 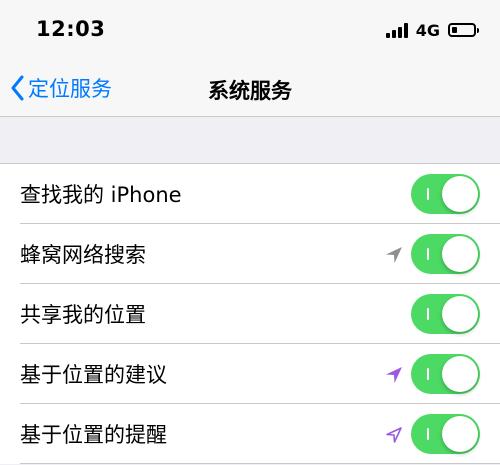 What do you see at coordinates (250, 30) in the screenshot?
I see `status-bar: 12:03 4G` at bounding box center [250, 30].